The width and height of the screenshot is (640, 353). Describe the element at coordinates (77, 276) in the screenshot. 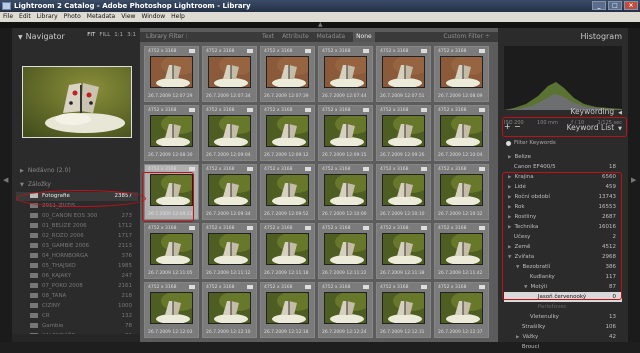

I see `folder-row: 06_KAJAKY 247` at that location.